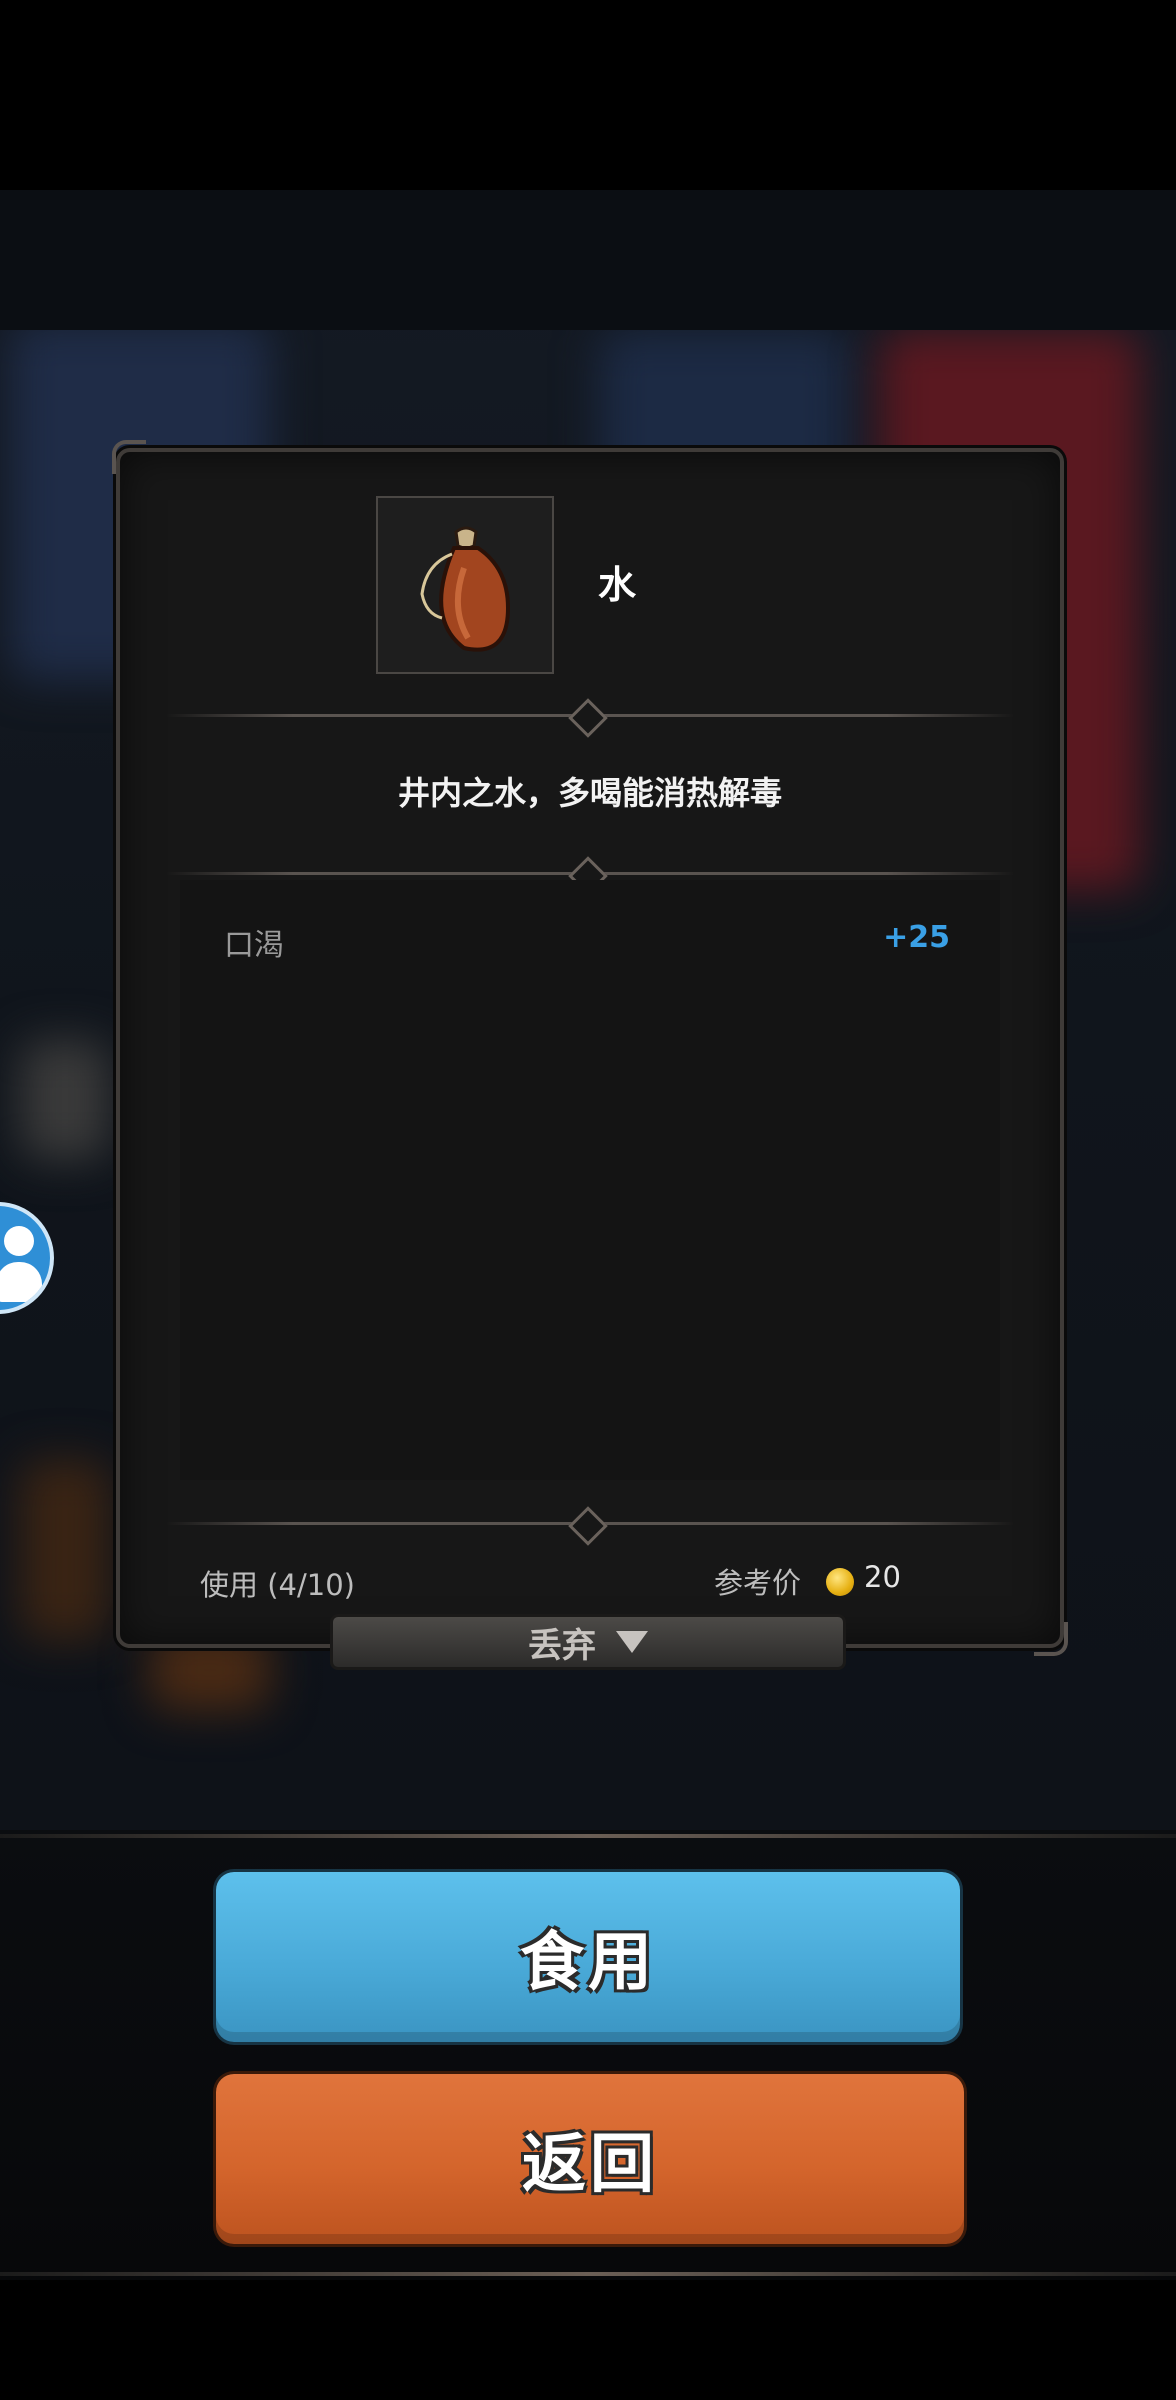 The image size is (1176, 2400). I want to click on item-icon-frame, so click(465, 585).